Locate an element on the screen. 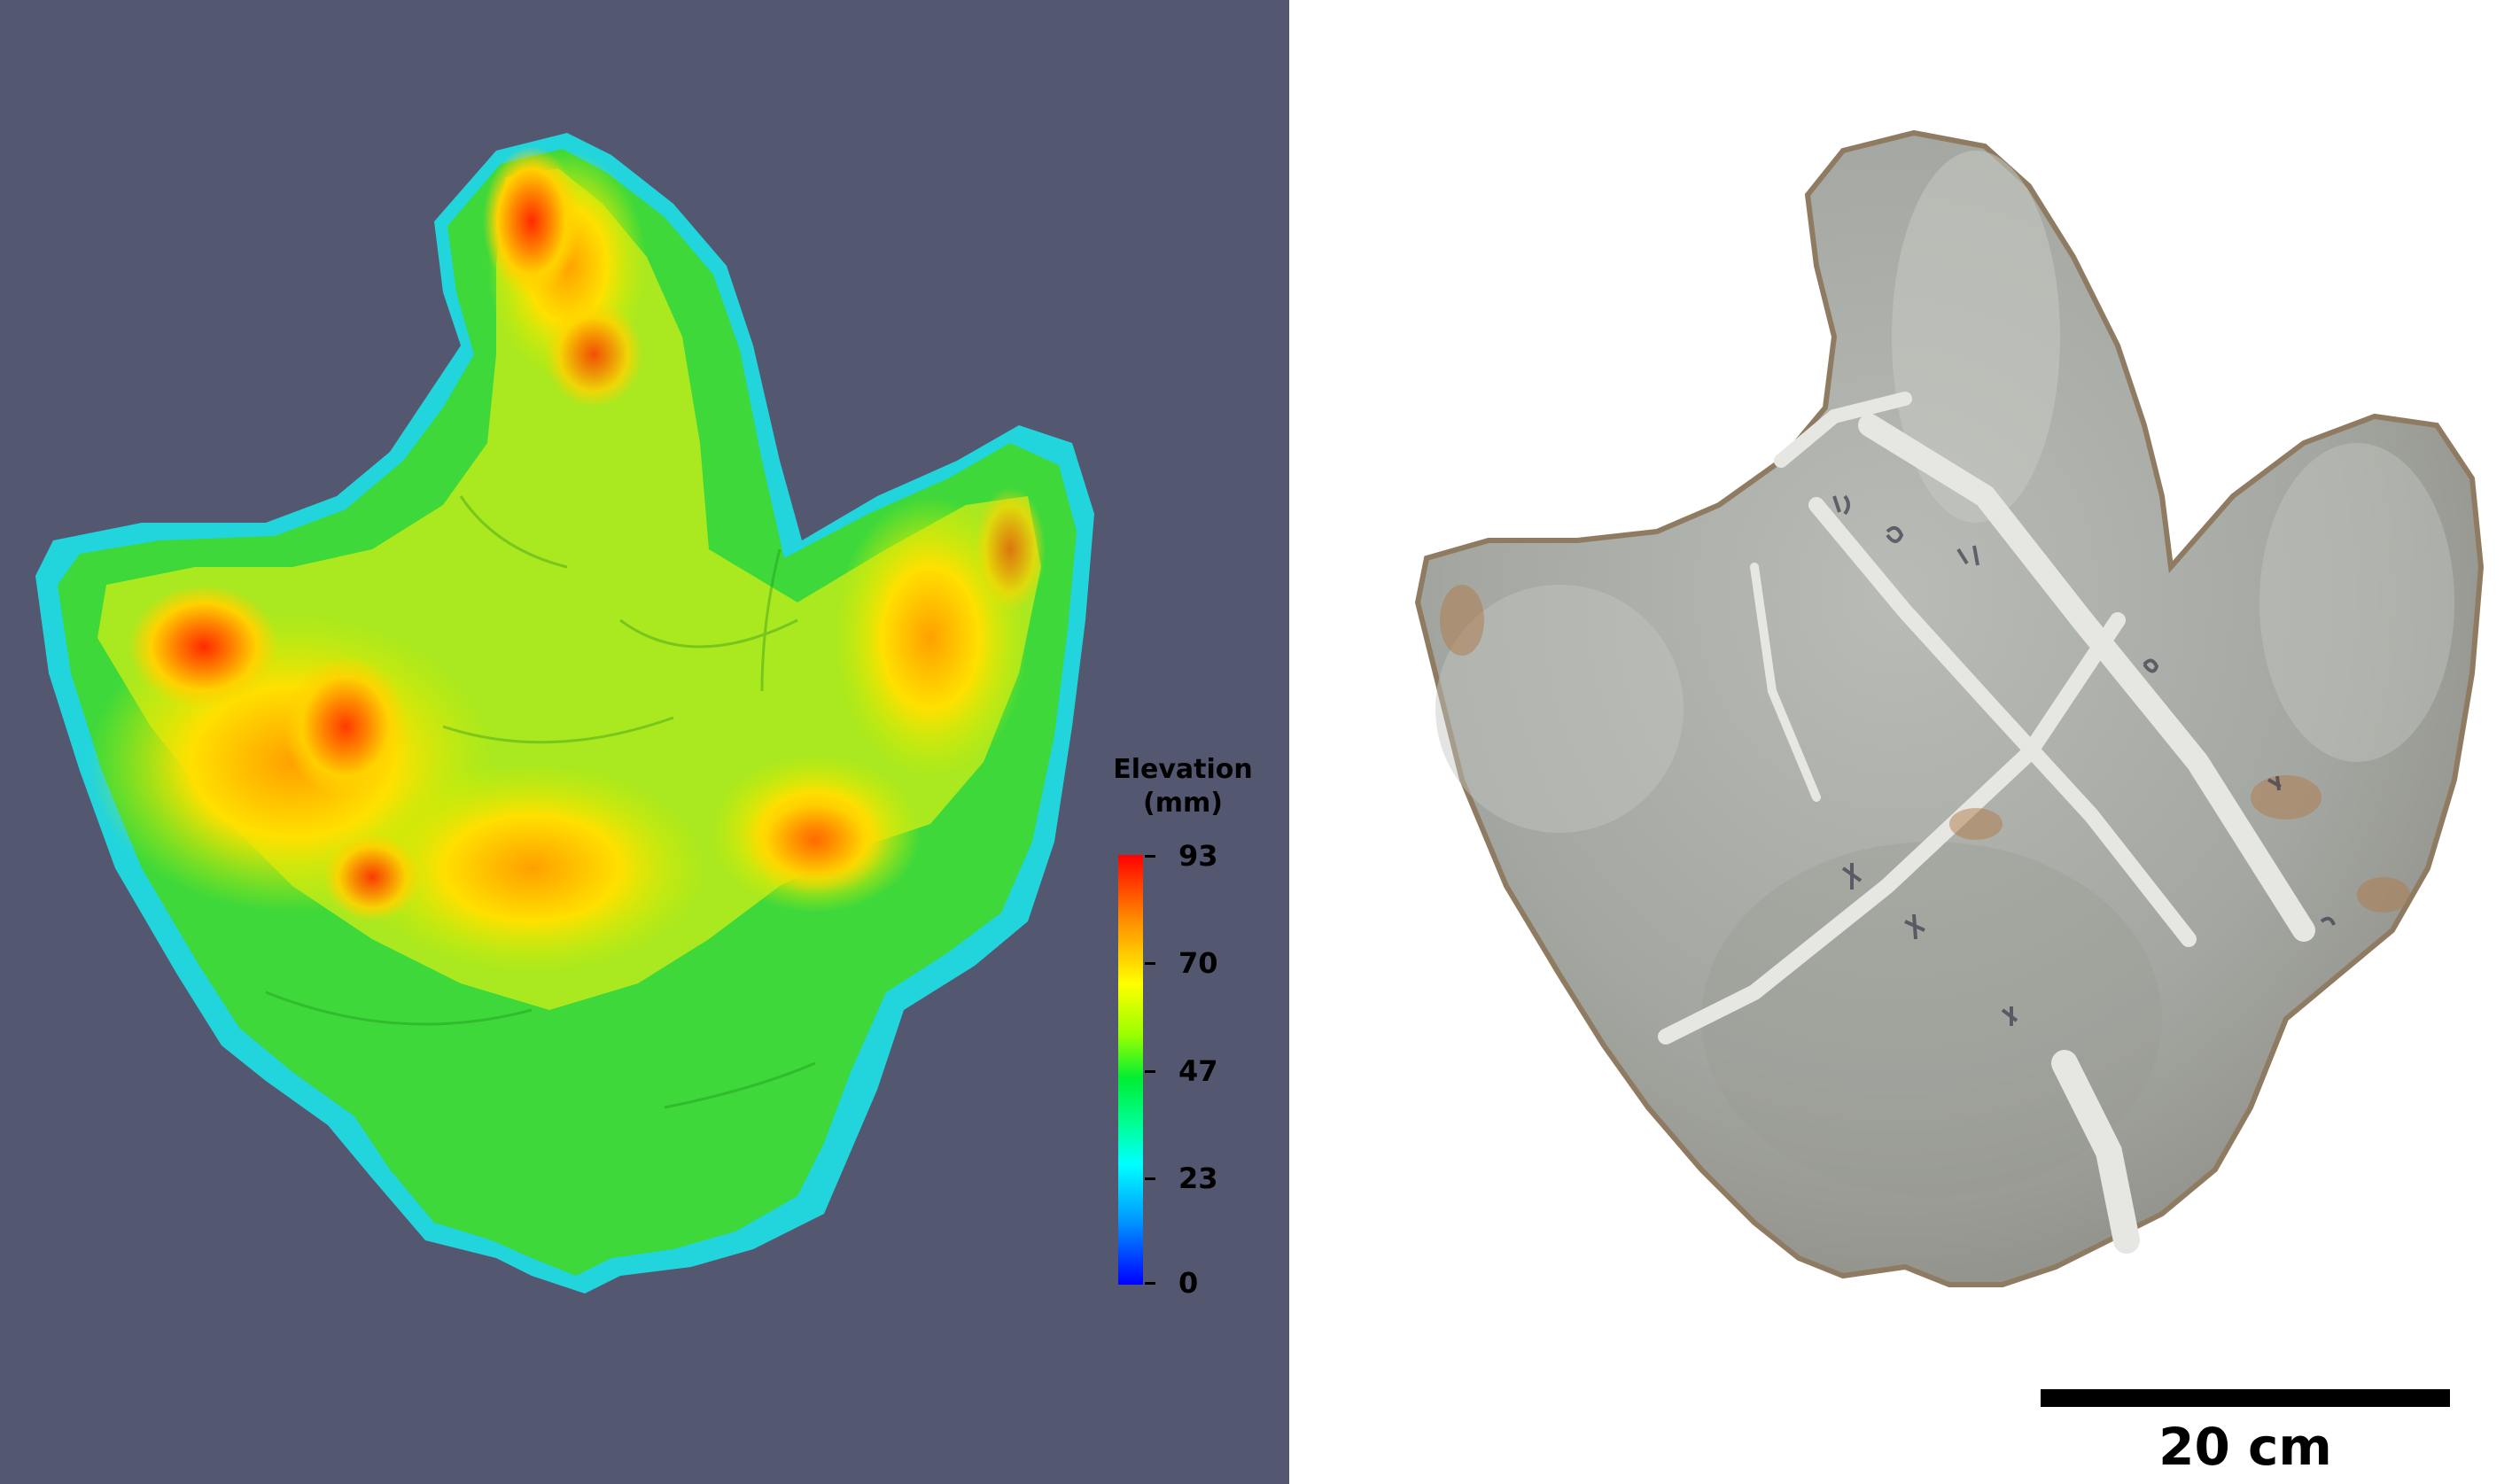  legend-tick-label: 47 is located at coordinates (1198, 1071).